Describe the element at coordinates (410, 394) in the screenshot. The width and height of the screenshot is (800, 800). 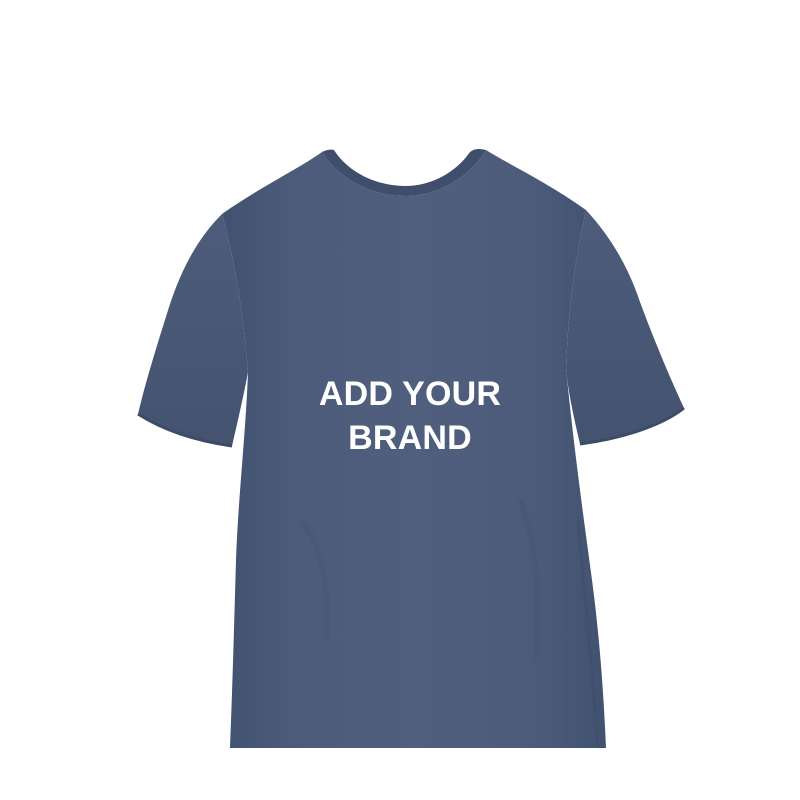
I see `brand-text-line-1: ADD YOUR` at that location.